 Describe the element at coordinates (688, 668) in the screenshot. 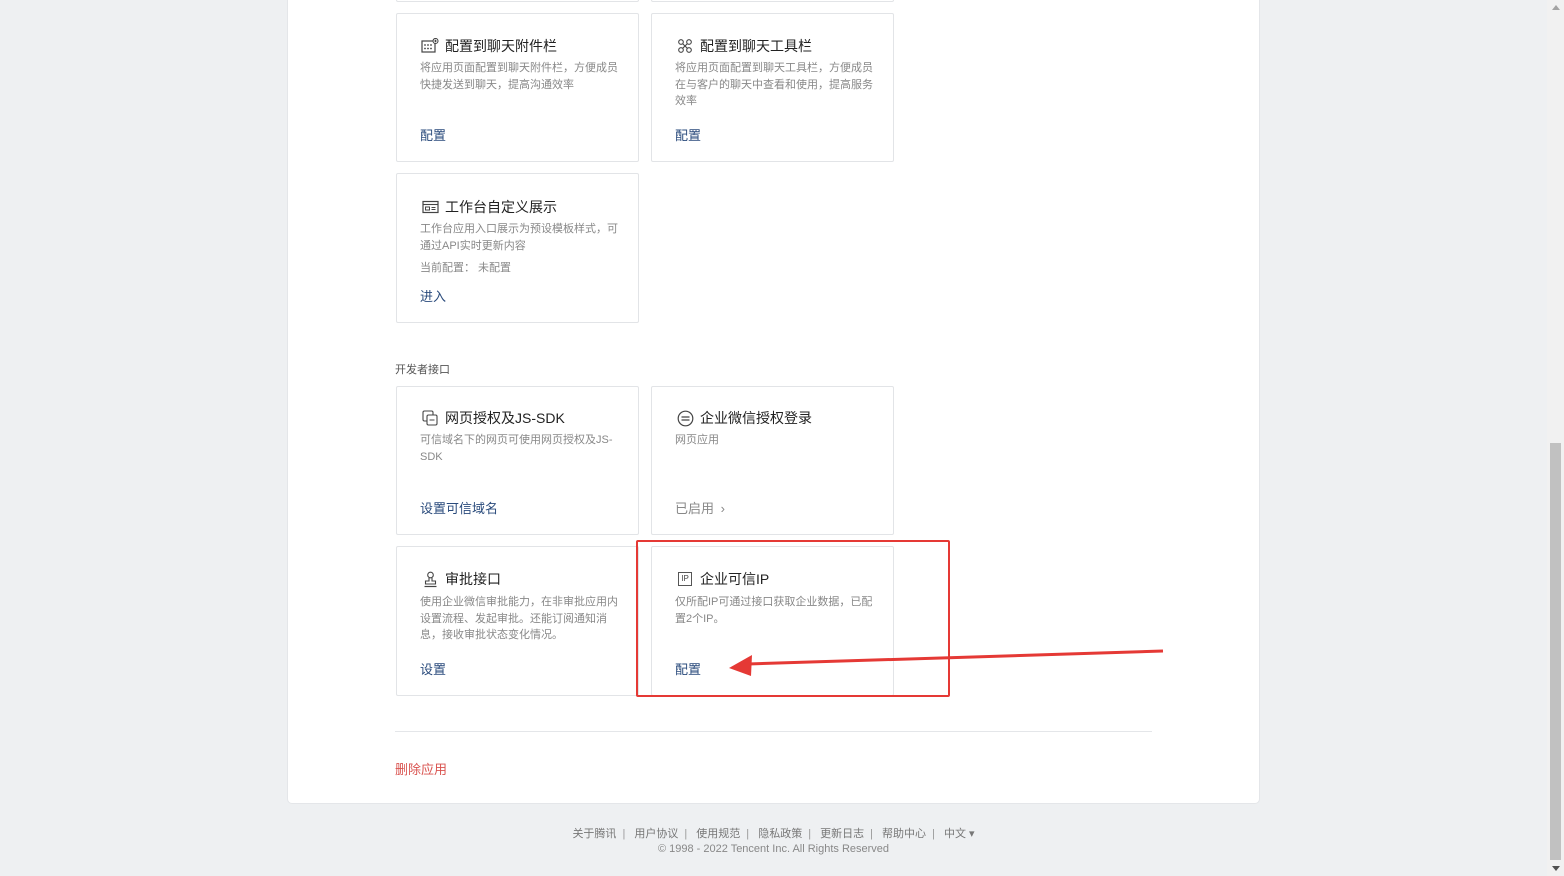

I see `configure-trusted-ip-link: 配置` at that location.